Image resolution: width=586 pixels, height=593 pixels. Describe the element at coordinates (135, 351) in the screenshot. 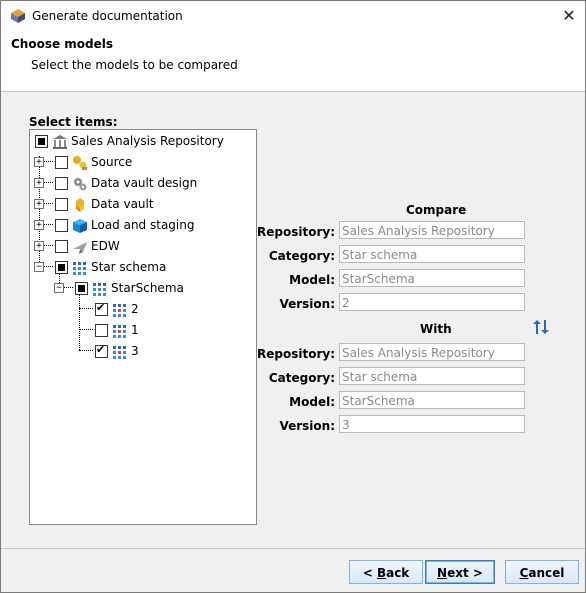

I see `version-label: 3` at that location.